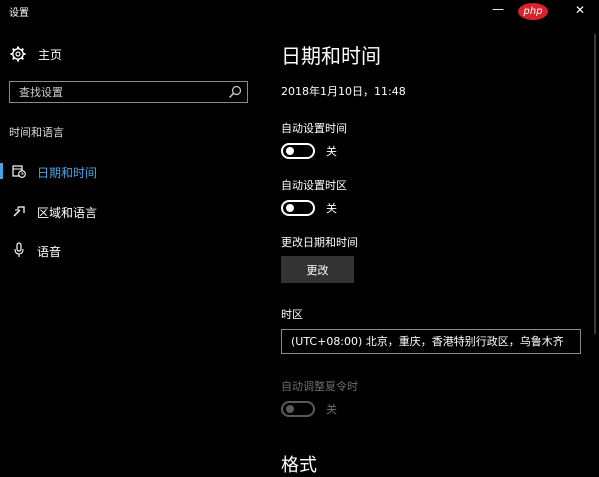  Describe the element at coordinates (299, 465) in the screenshot. I see `format-heading: 格式` at that location.